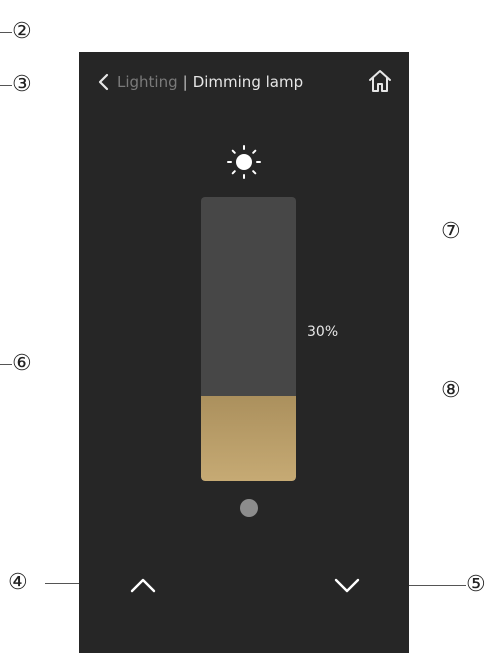 The height and width of the screenshot is (653, 493). I want to click on breadcrumb-parent-lighting: Lighting, so click(147, 82).